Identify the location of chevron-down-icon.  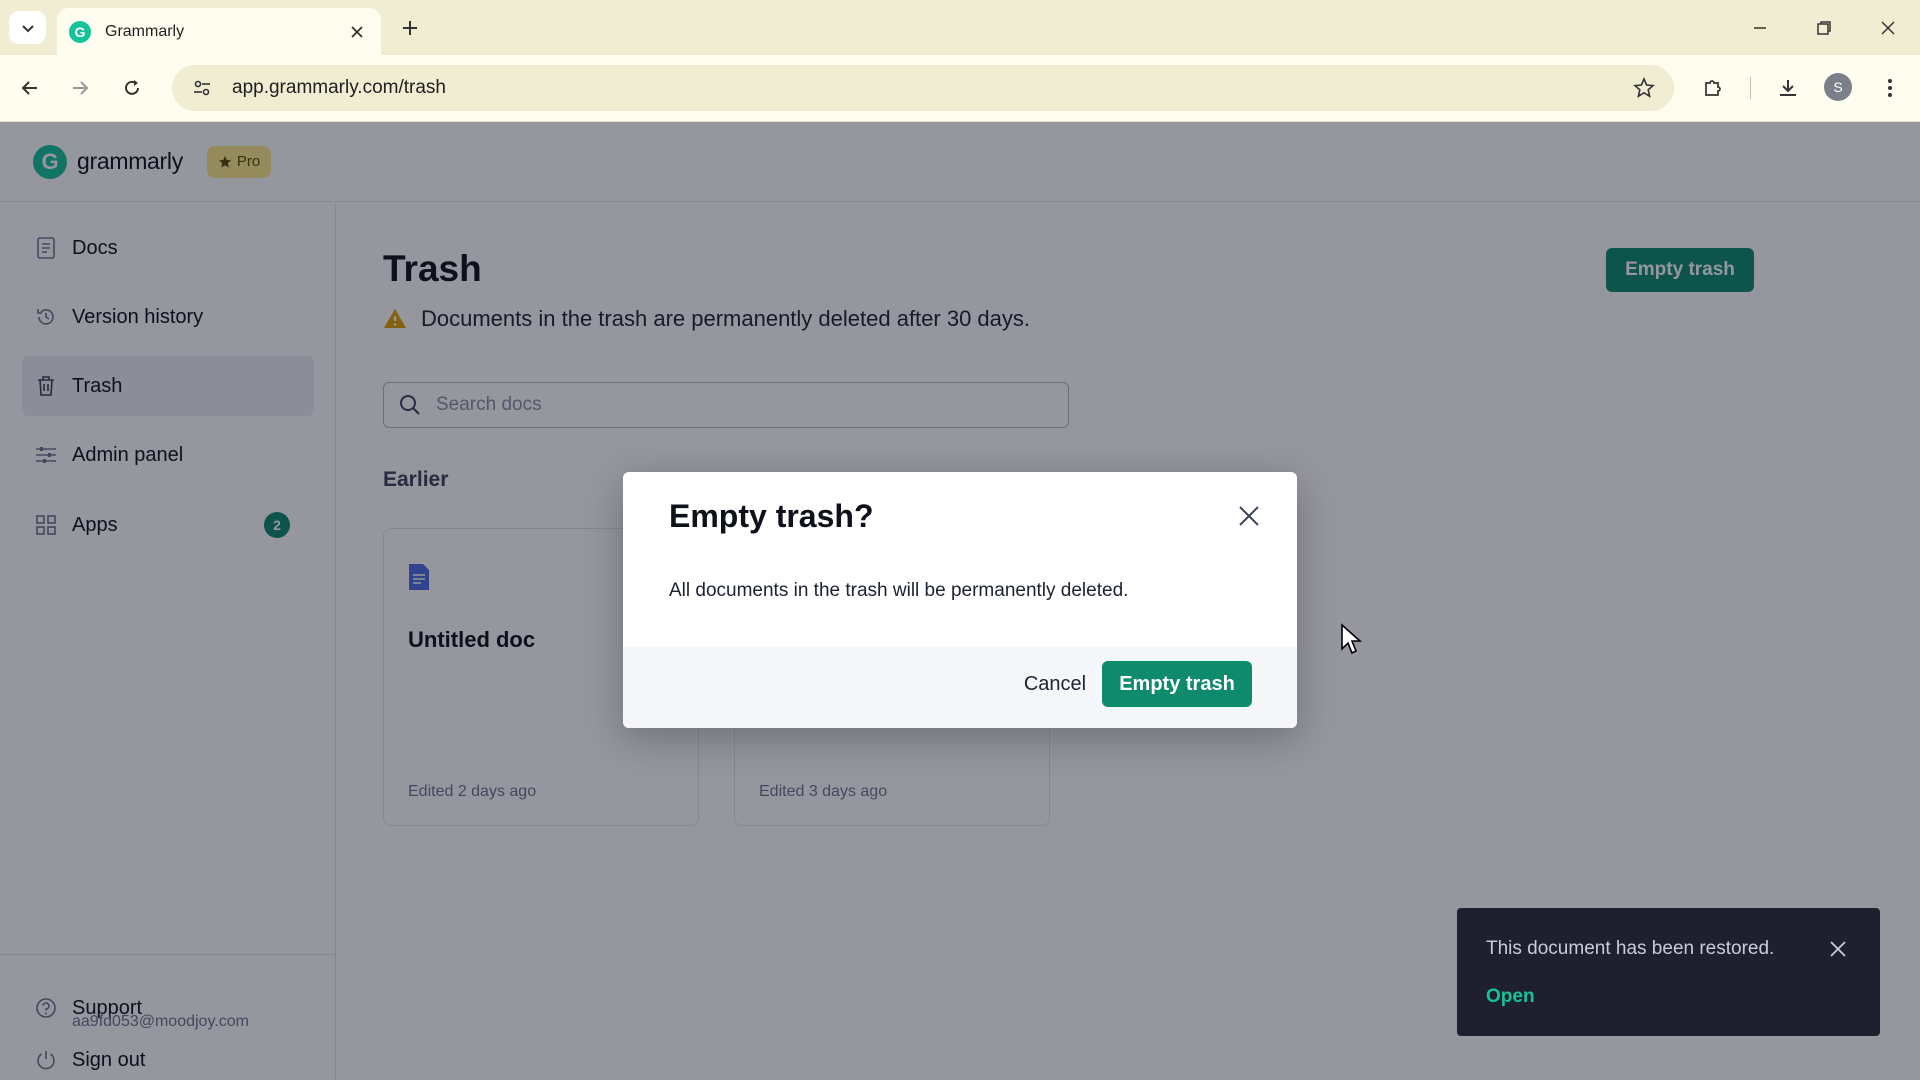
(27, 28).